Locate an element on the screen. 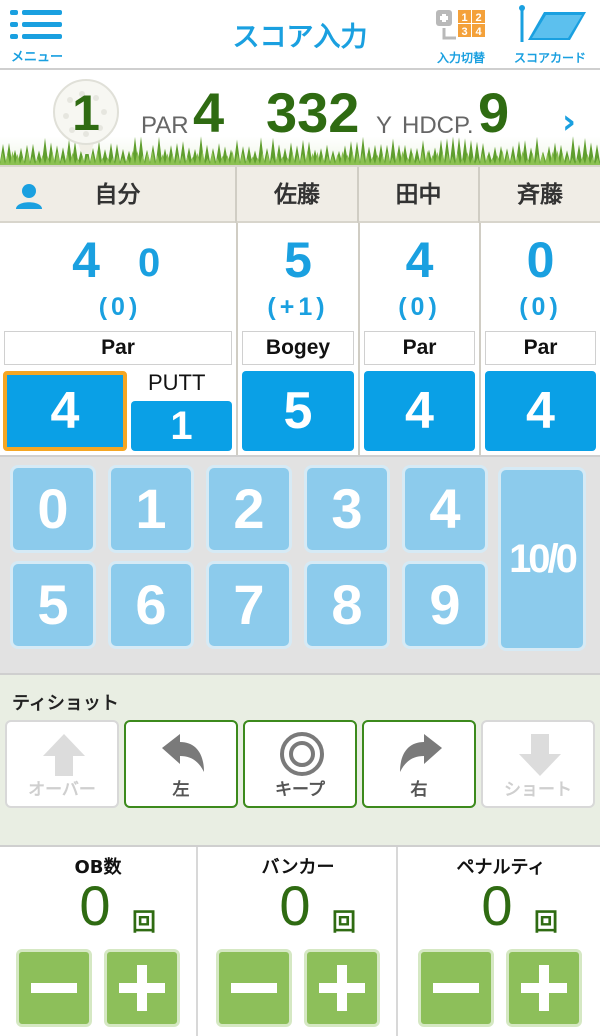  key-9: 9 is located at coordinates (445, 605).